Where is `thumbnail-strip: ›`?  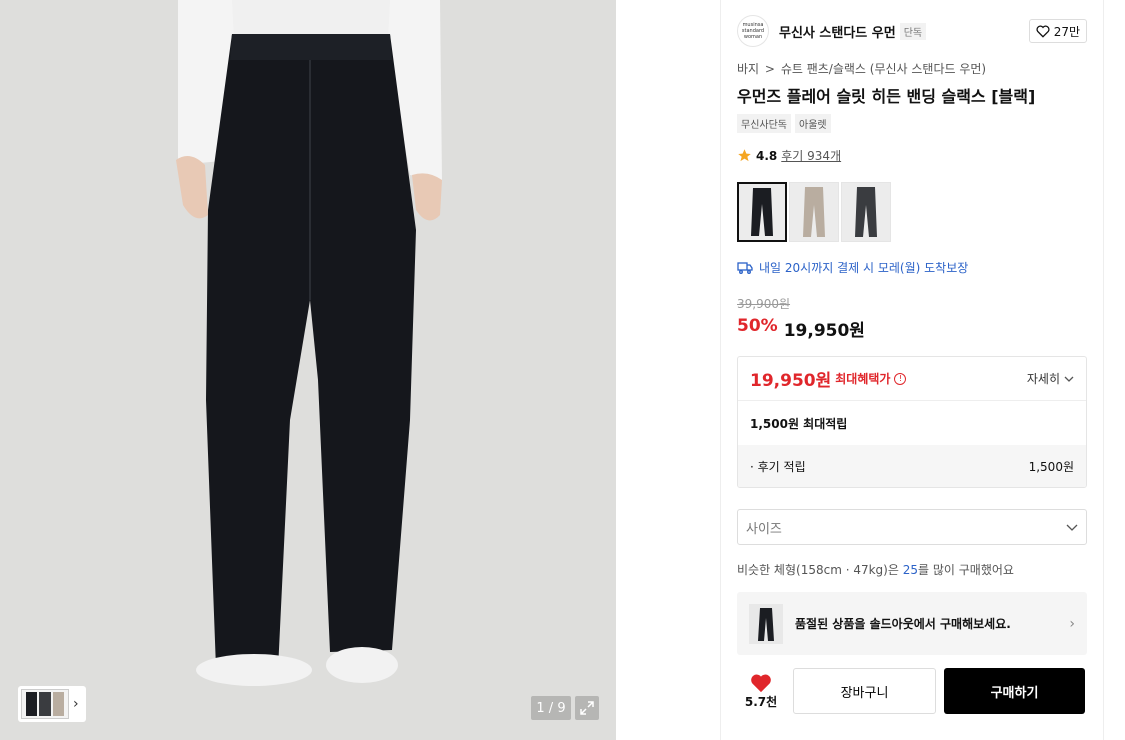
thumbnail-strip: › is located at coordinates (52, 704).